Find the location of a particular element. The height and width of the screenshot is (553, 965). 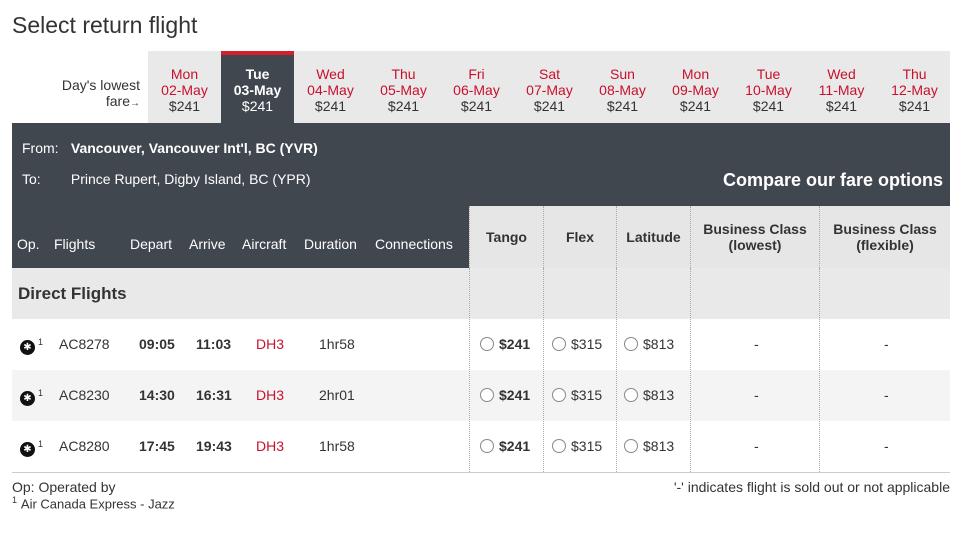

day-date: 02-May is located at coordinates (184, 90).